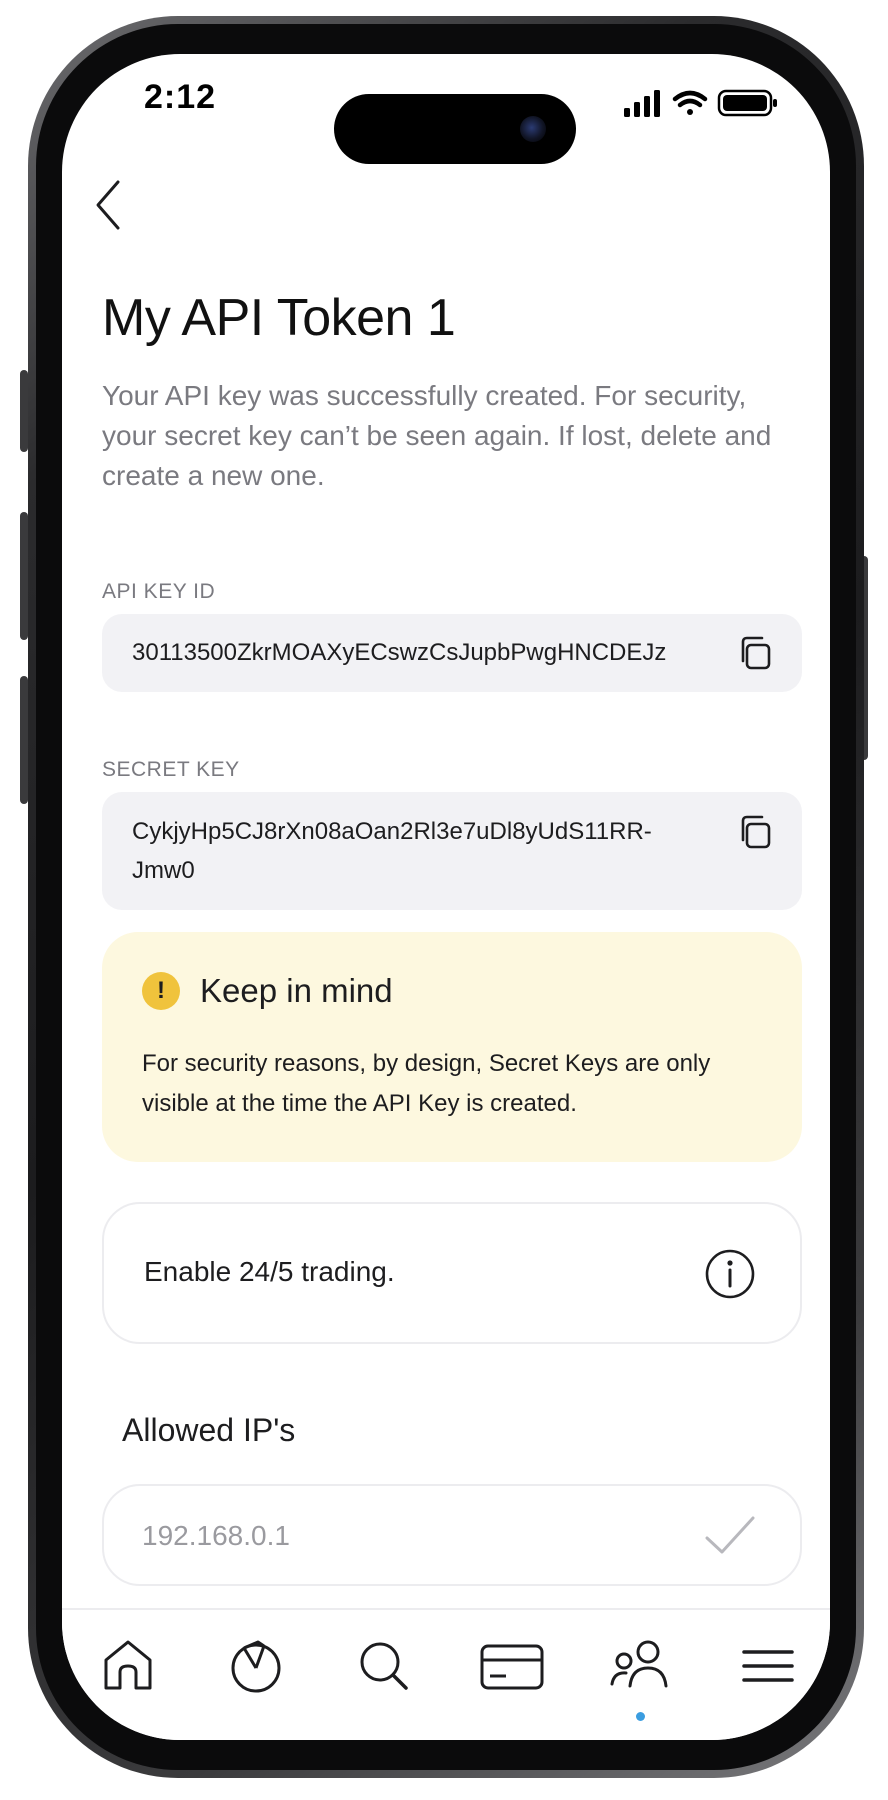  Describe the element at coordinates (24, 411) in the screenshot. I see `action-button` at that location.